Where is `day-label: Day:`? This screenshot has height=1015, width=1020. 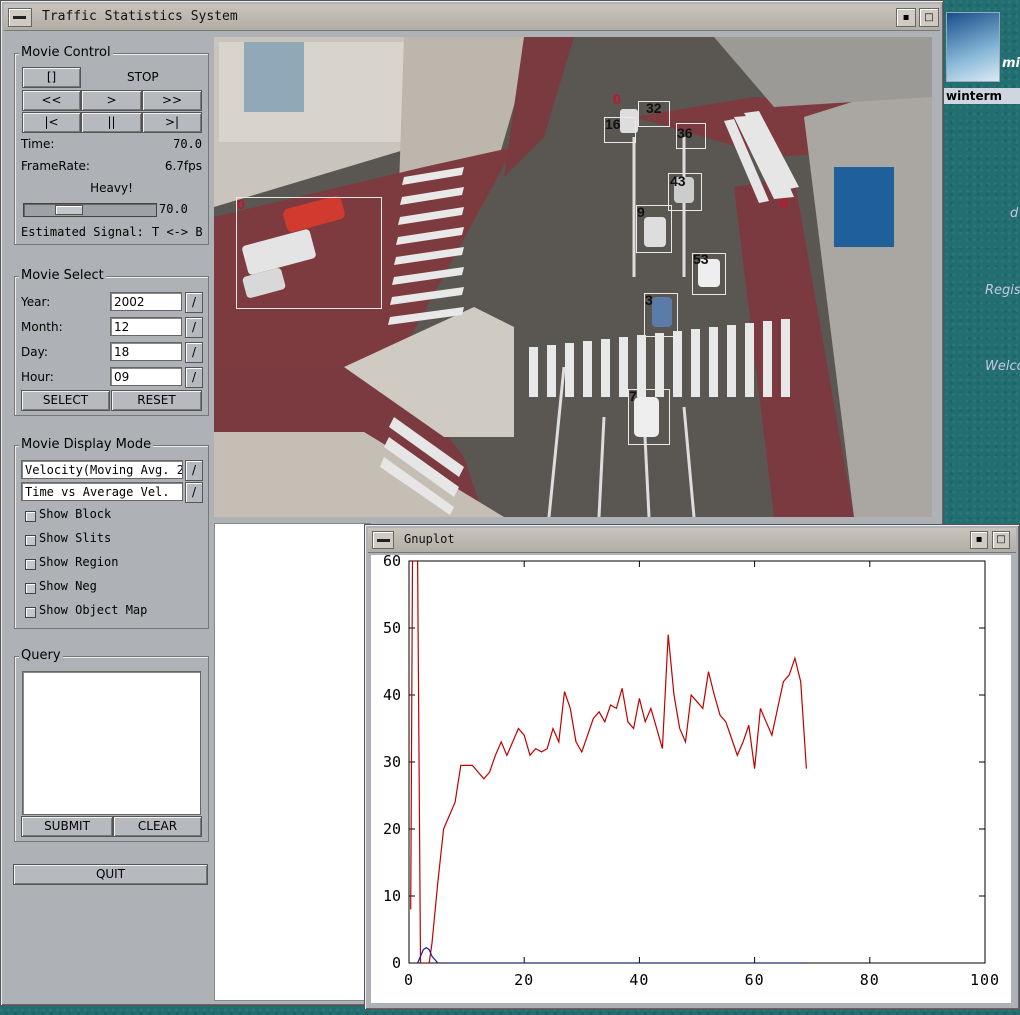 day-label: Day: is located at coordinates (34, 352).